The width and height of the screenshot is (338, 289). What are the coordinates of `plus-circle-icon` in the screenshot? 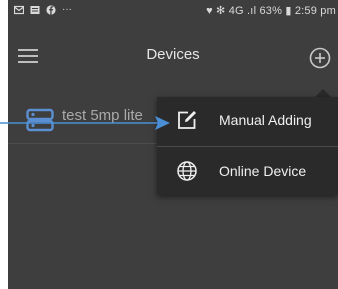 It's located at (320, 58).